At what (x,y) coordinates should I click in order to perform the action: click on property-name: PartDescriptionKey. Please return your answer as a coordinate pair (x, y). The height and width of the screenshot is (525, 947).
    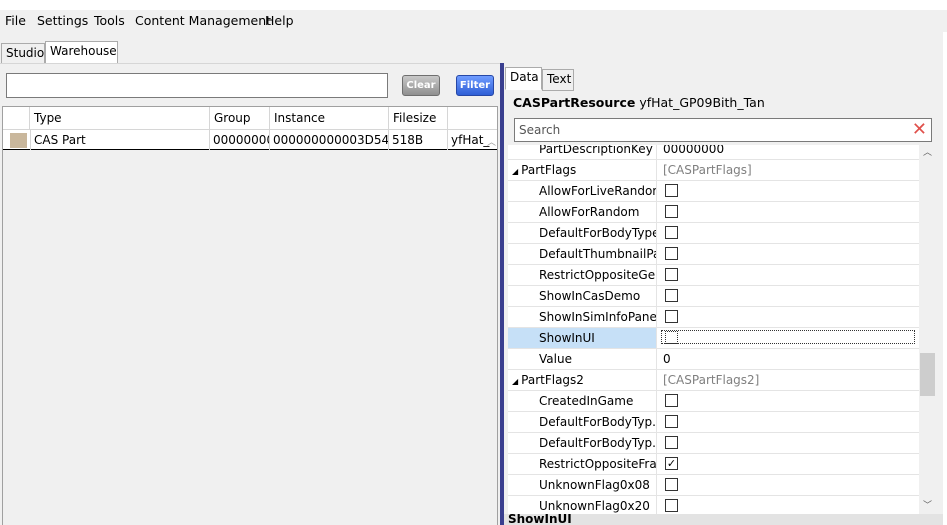
    Looking at the image, I should click on (582, 152).